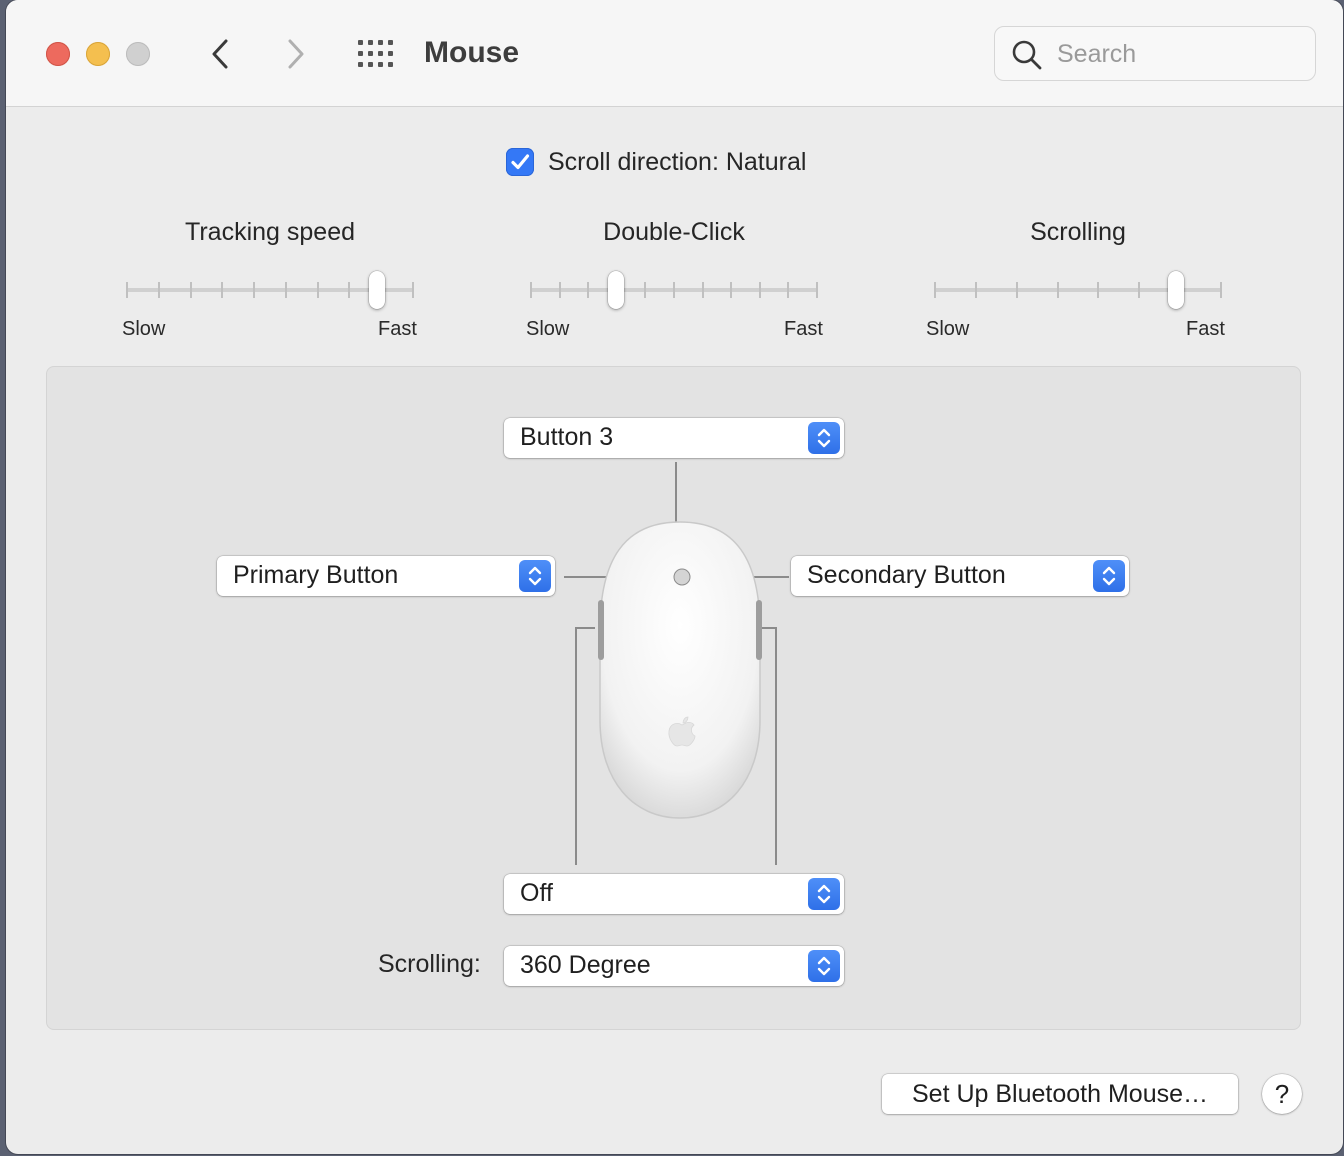 The width and height of the screenshot is (1344, 1156). Describe the element at coordinates (674, 232) in the screenshot. I see `double-click-title: Double-Click` at that location.